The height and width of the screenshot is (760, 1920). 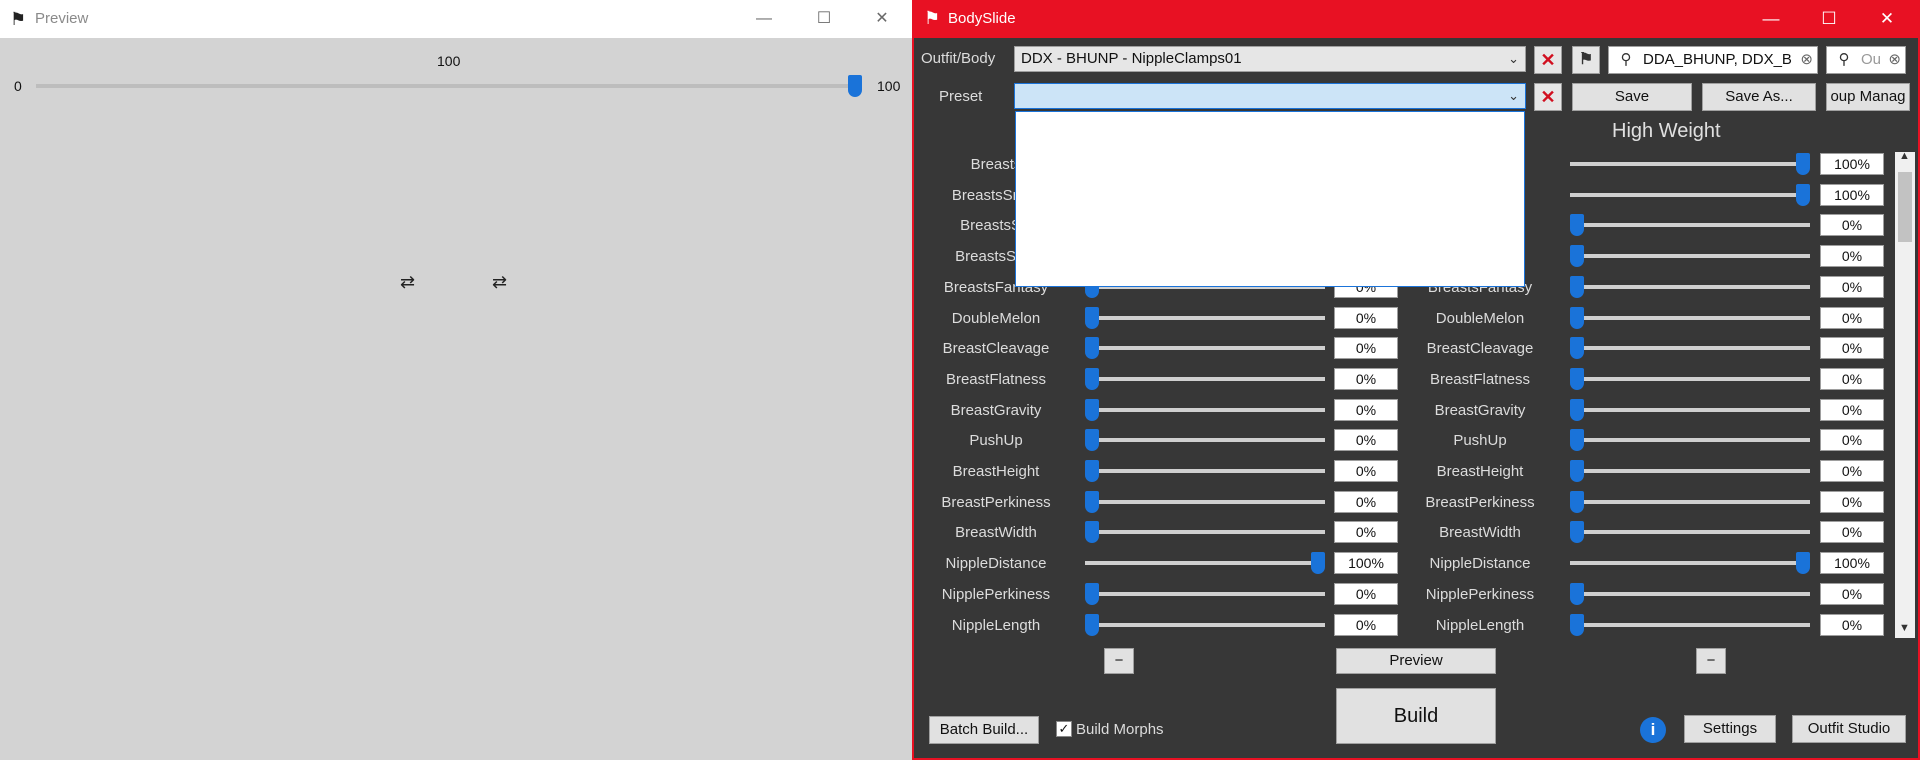 I want to click on outfit-select: DDX - BHUNP - NippleClamps01 ⌄, so click(x=1270, y=59).